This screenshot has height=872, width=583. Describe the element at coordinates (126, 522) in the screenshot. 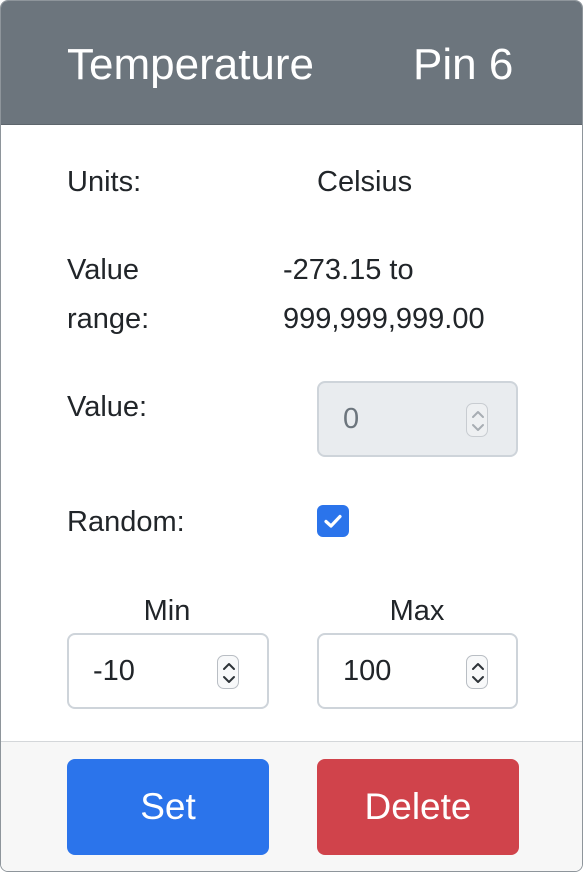

I see `random-label: Random:` at that location.